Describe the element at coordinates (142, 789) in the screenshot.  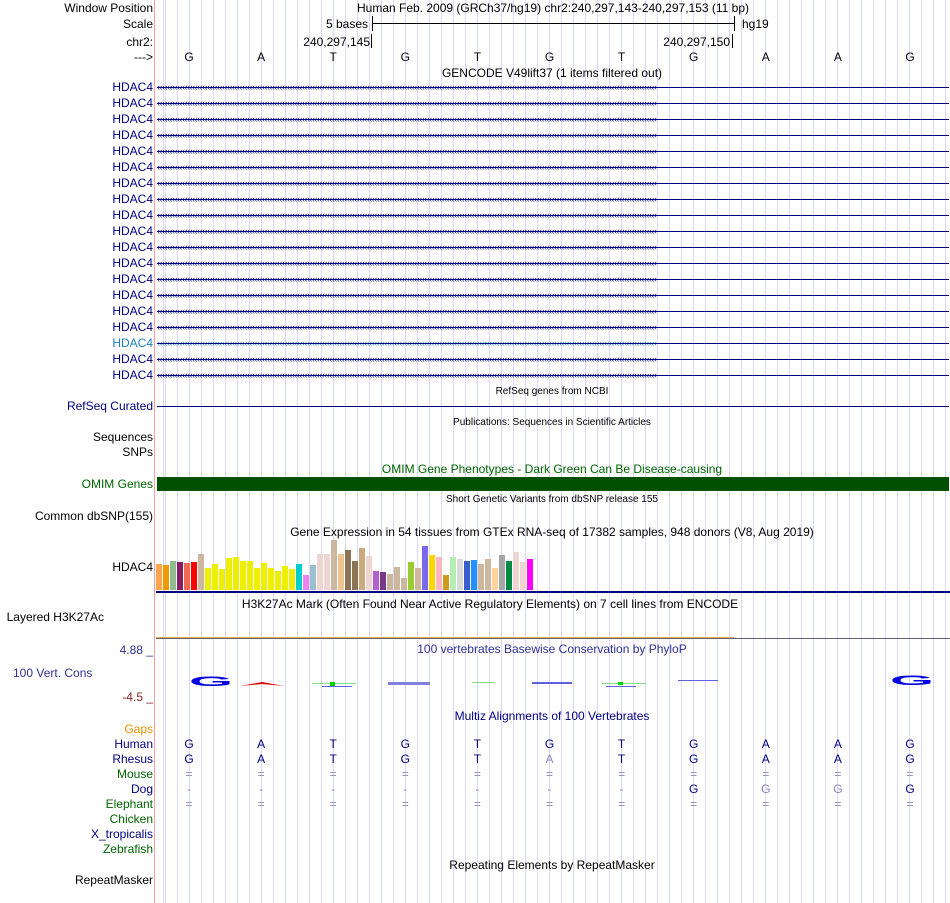
I see `species-label: Dog` at that location.